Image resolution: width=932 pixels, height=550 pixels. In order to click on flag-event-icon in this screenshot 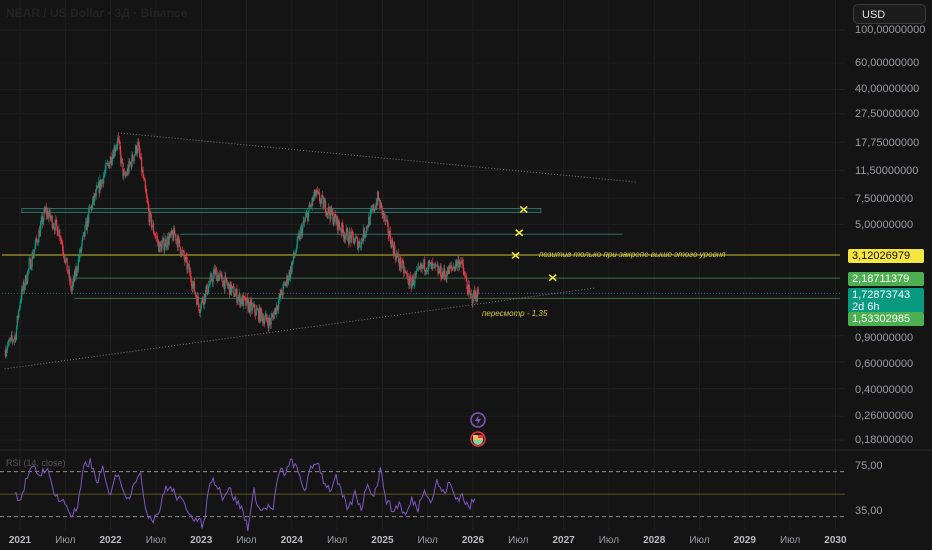, I will do `click(478, 439)`.